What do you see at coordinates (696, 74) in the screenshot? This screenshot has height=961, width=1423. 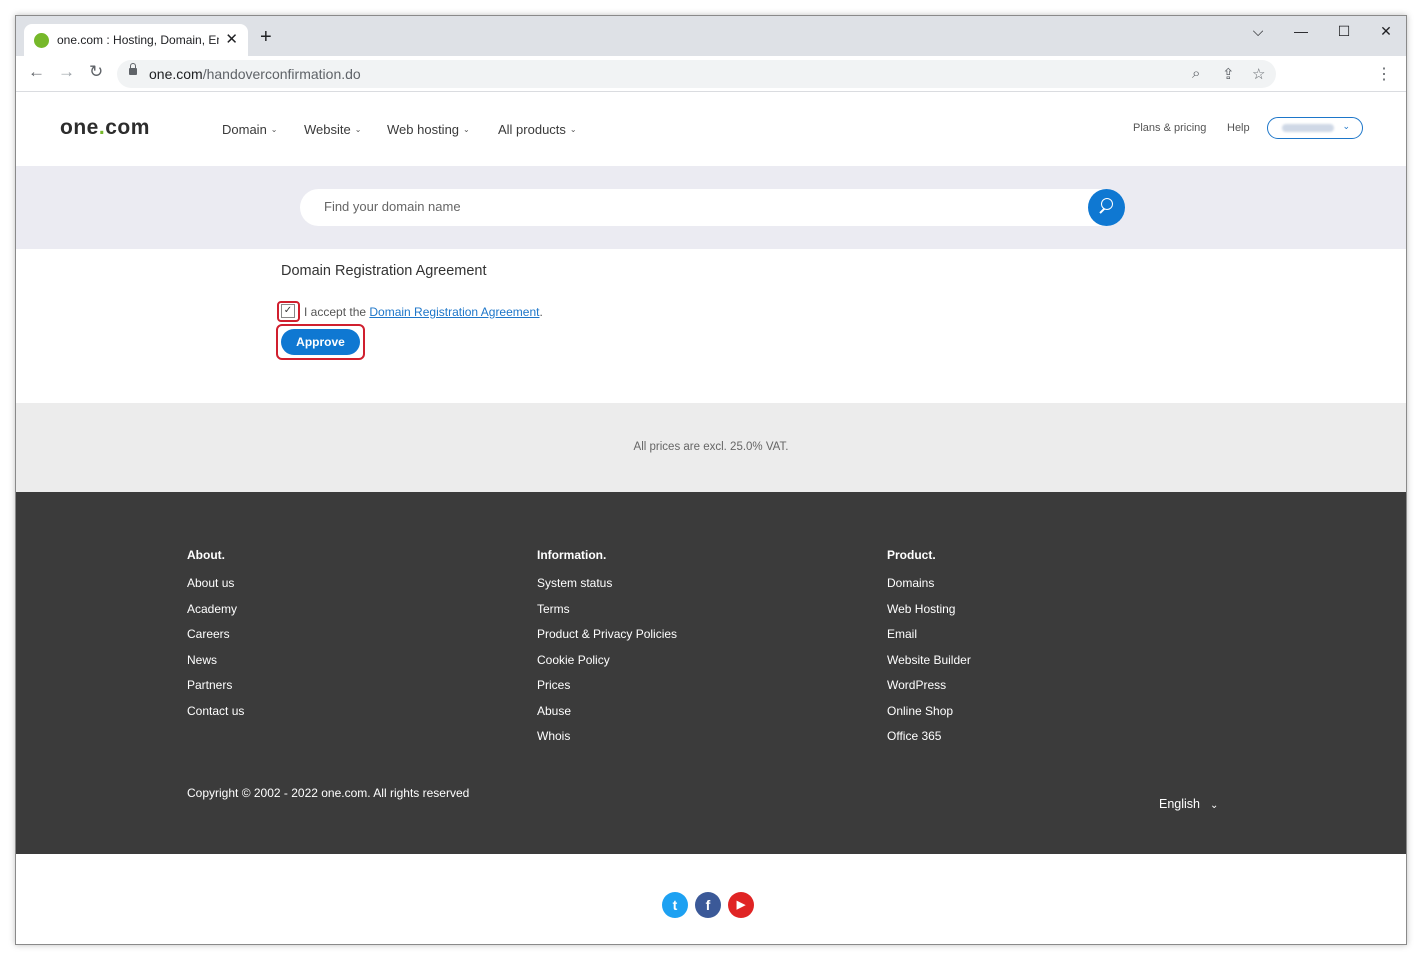 I see `address-bar: one.com/handoverconfirmation.do ⌕ ⇪ ☆` at bounding box center [696, 74].